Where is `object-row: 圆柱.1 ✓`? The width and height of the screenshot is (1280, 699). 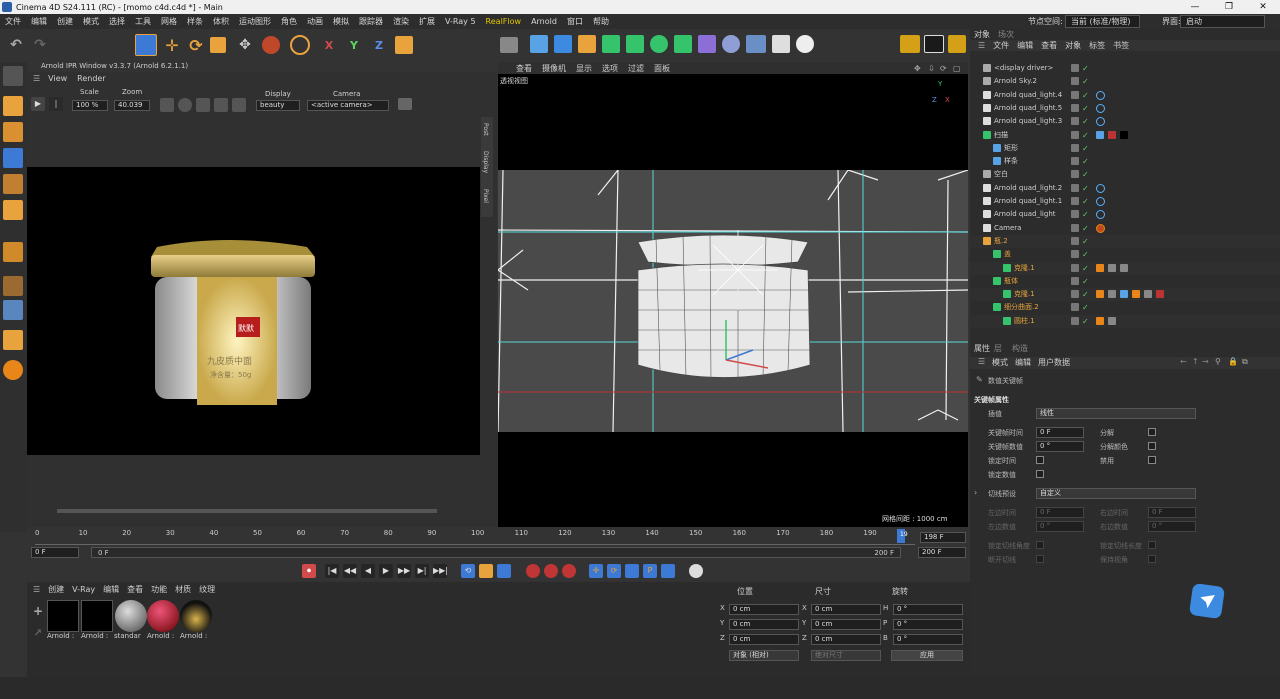
object-row: 圆柱.1 ✓ is located at coordinates (1125, 321).